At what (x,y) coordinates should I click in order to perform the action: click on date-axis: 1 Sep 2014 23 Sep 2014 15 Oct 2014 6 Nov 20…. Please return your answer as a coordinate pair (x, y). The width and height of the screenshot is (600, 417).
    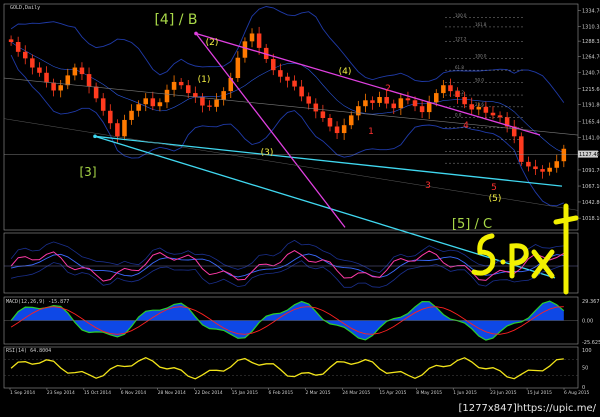
    Looking at the image, I should click on (299, 392).